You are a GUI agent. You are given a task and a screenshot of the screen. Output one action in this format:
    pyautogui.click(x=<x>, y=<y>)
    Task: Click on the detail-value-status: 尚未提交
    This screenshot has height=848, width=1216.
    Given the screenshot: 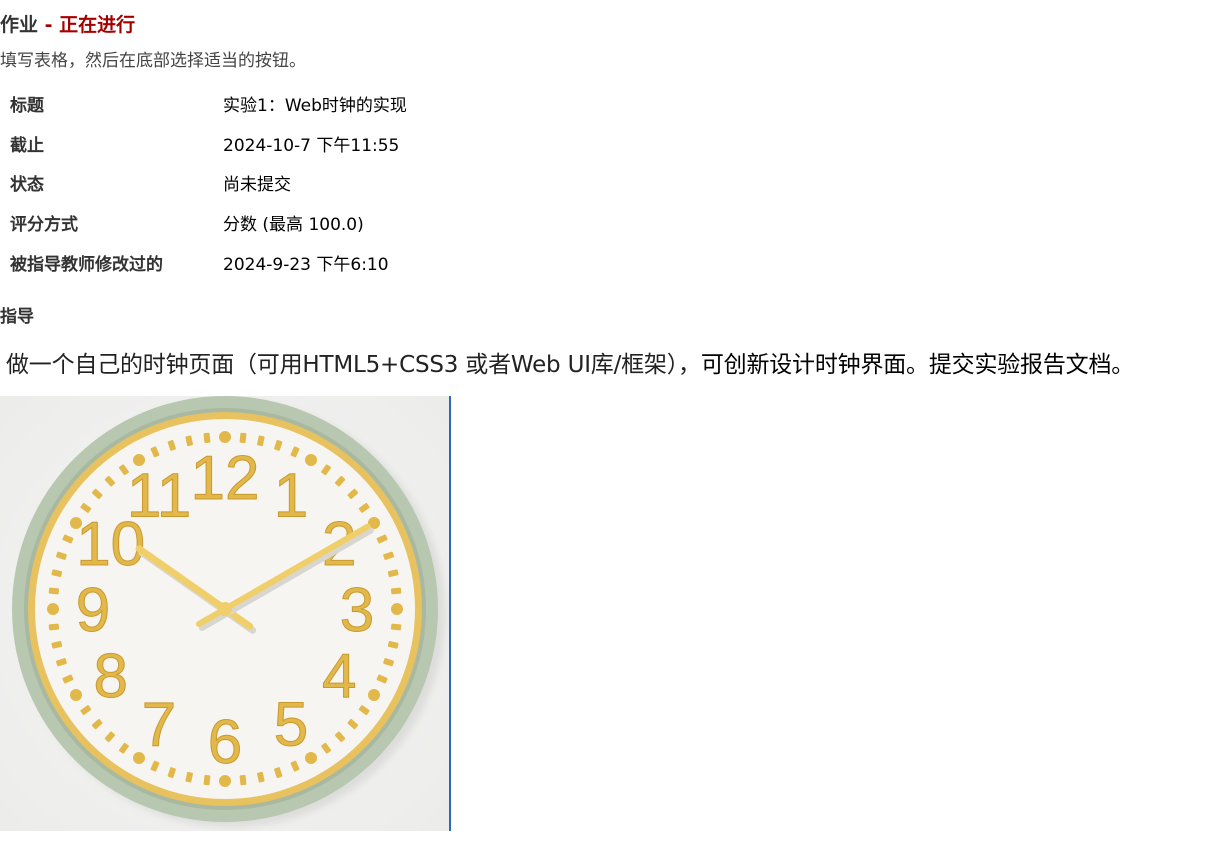 What is the action you would take?
    pyautogui.click(x=257, y=185)
    